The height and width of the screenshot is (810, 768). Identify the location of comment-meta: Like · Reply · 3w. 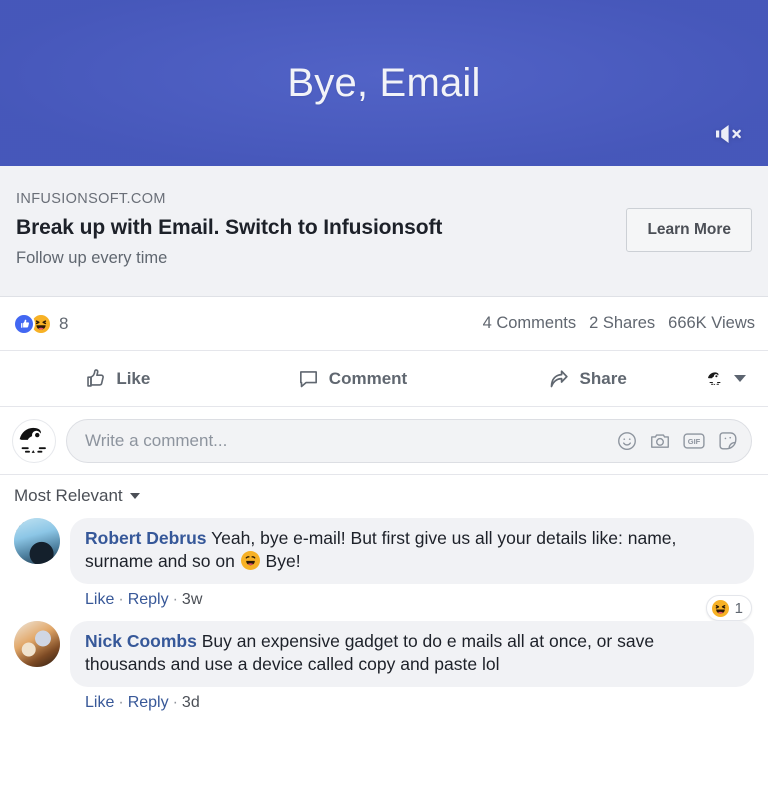
(144, 600).